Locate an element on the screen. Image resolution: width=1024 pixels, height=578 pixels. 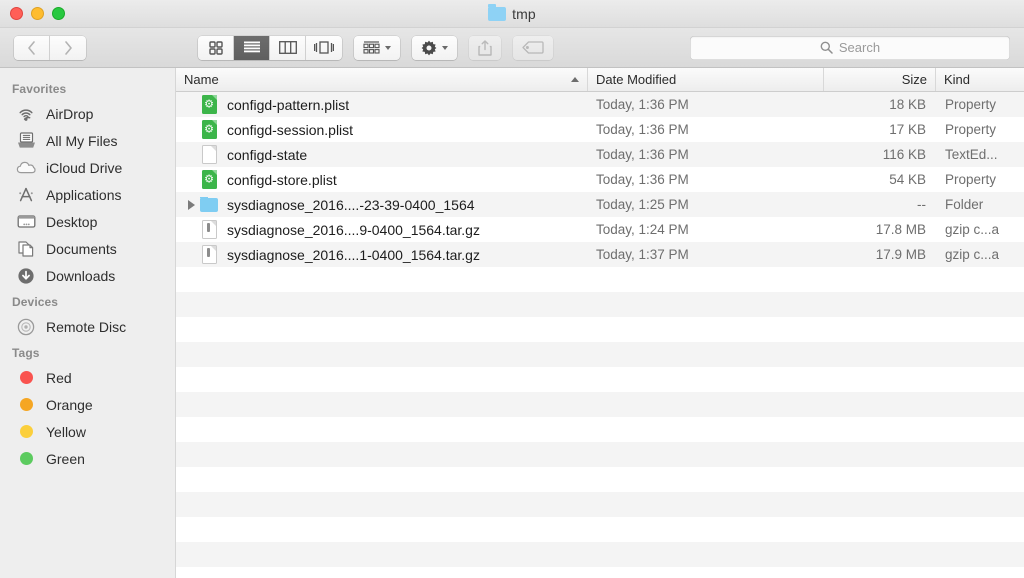
title-bar: tmp is located at coordinates (512, 14).